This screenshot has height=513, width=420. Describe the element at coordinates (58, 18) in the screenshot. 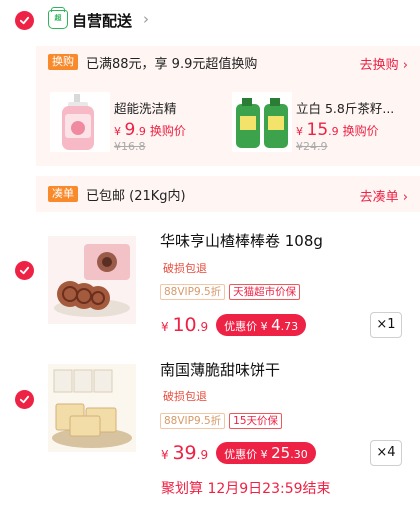

I see `tmall-supermarket-store-icon: 超` at that location.